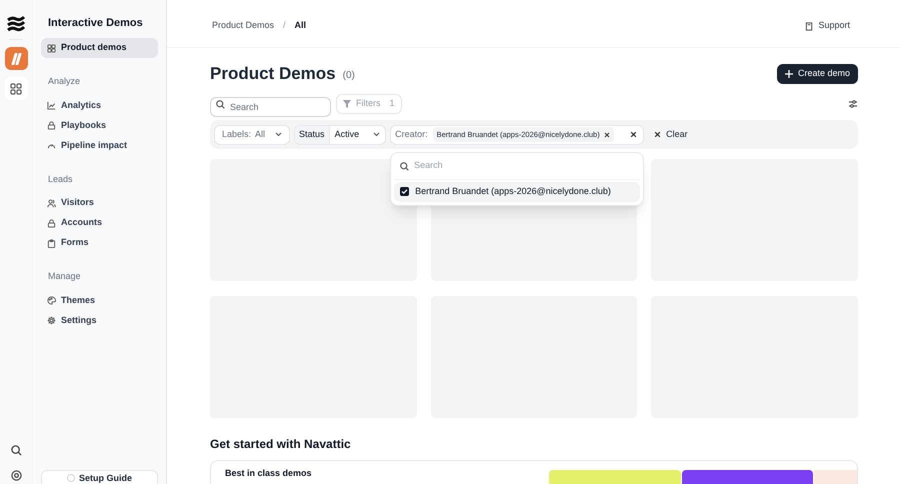 The height and width of the screenshot is (484, 900). I want to click on sidebar-item: Settings, so click(99, 320).